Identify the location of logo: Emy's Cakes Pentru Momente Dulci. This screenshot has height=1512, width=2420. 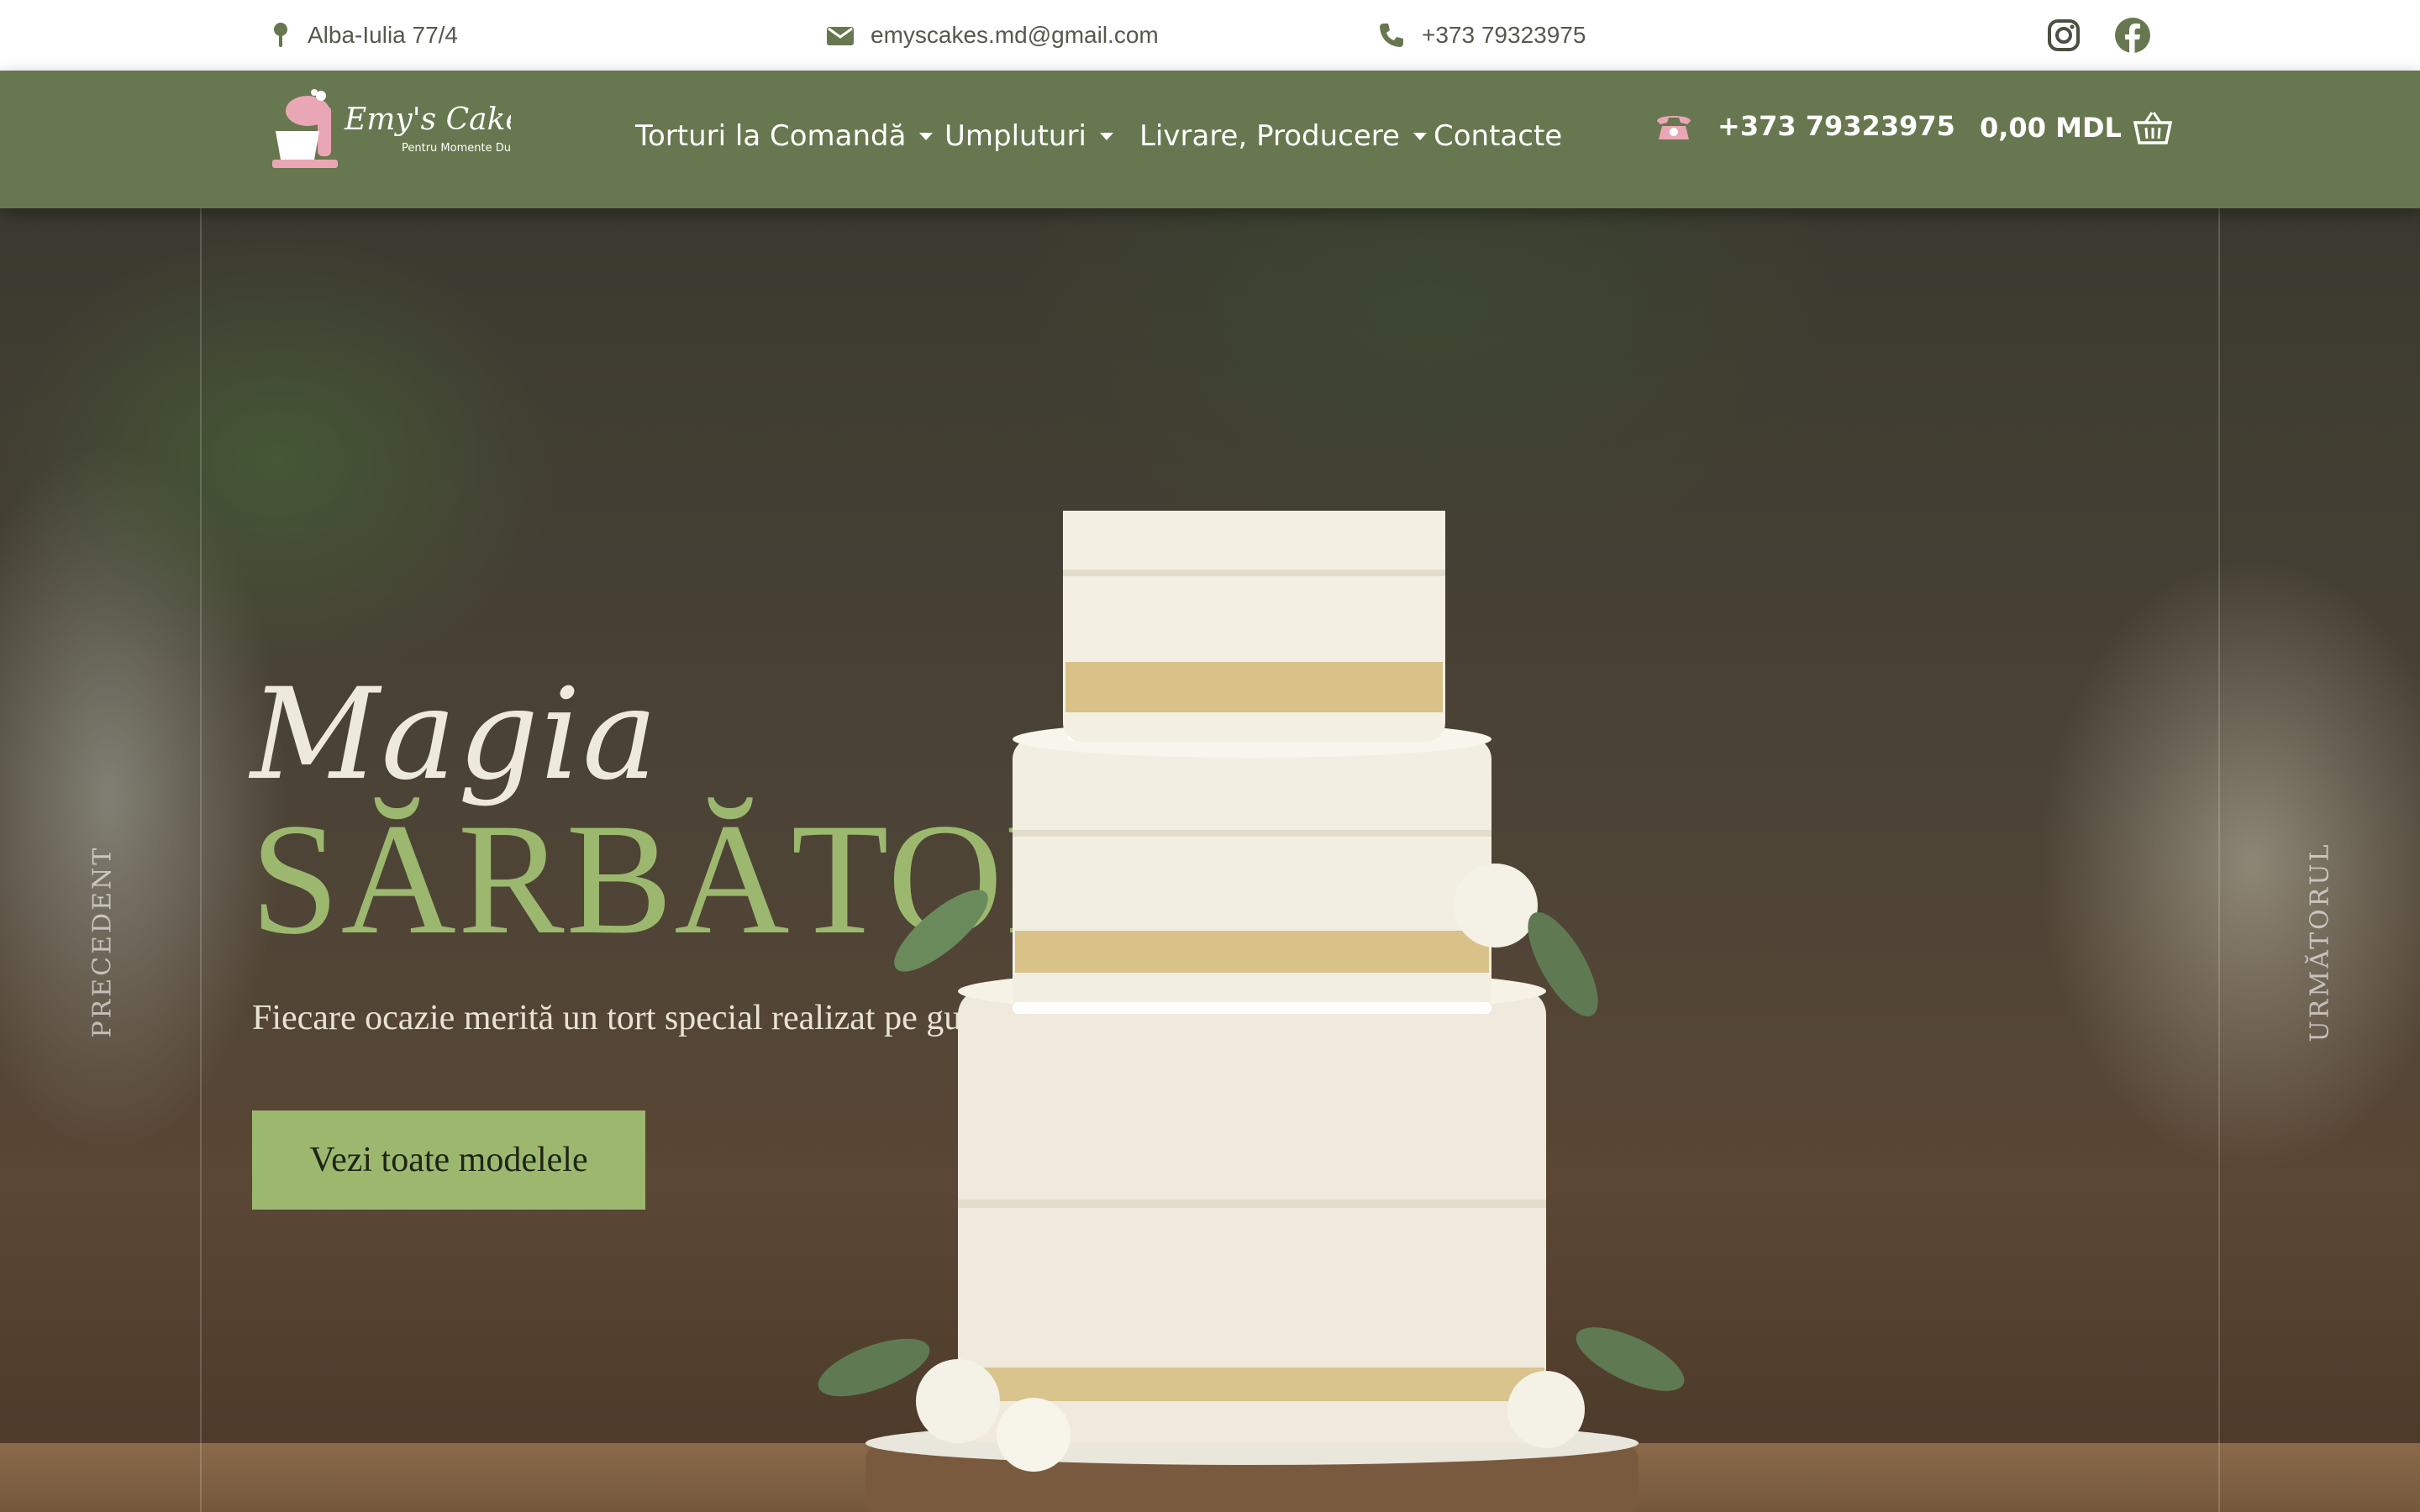
(403, 129).